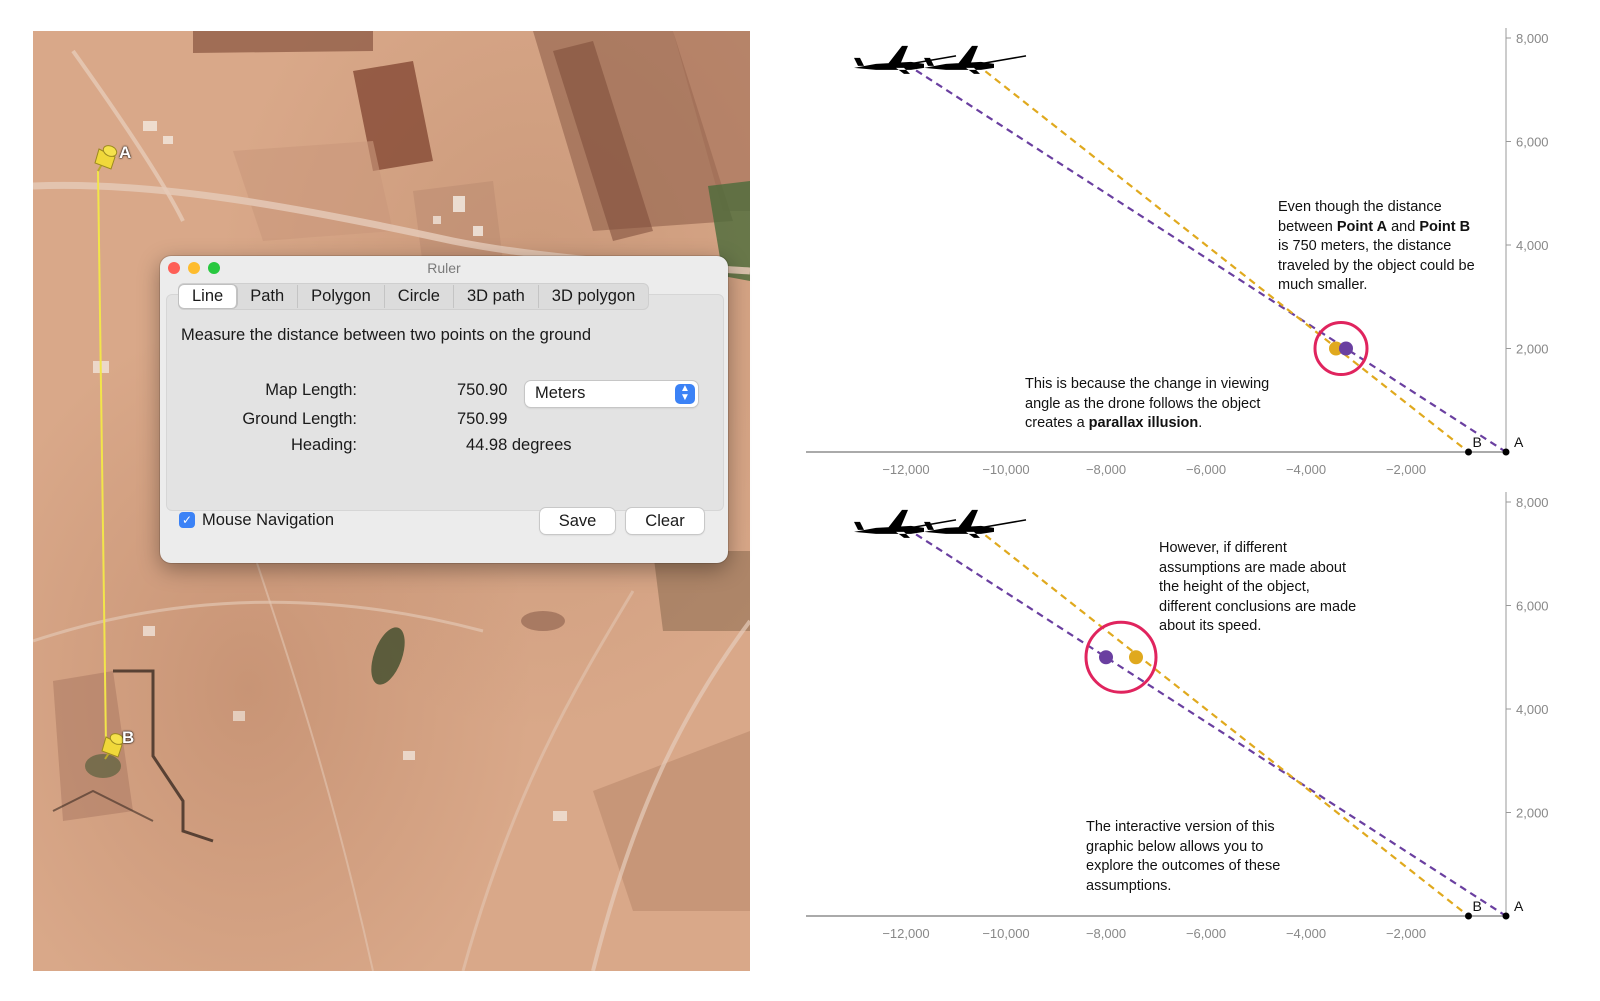 The width and height of the screenshot is (1600, 1001). I want to click on window-title: Ruler, so click(444, 268).